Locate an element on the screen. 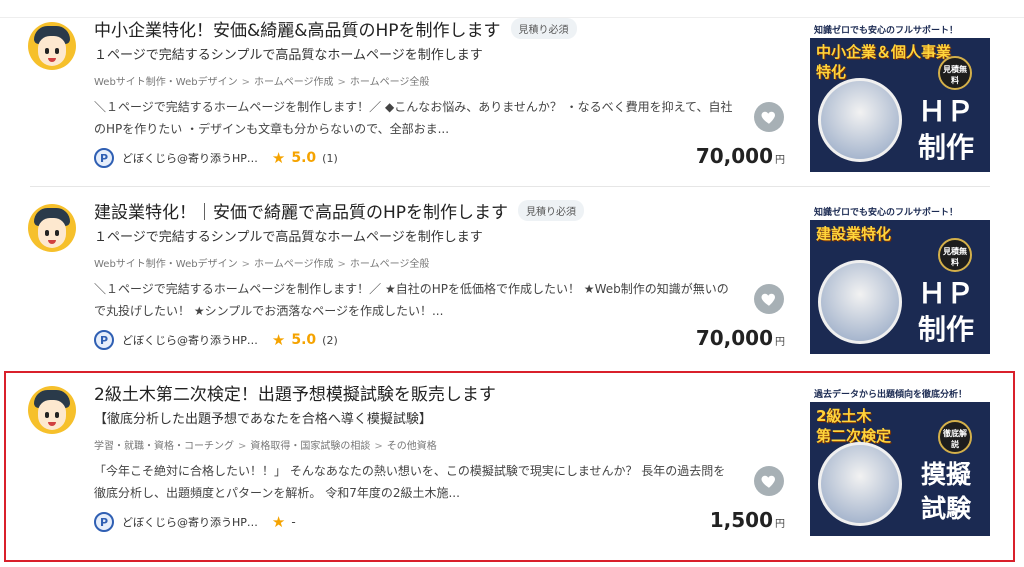 The image size is (1024, 567). service-title: 中小企業特化！安価&綺麗&高品質のHPを制作します is located at coordinates (297, 28).